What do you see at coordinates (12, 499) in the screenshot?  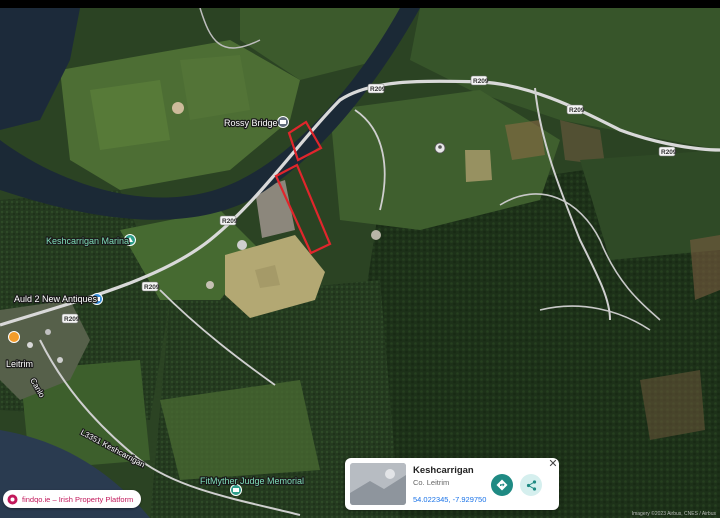 I see `brand-logo-icon` at bounding box center [12, 499].